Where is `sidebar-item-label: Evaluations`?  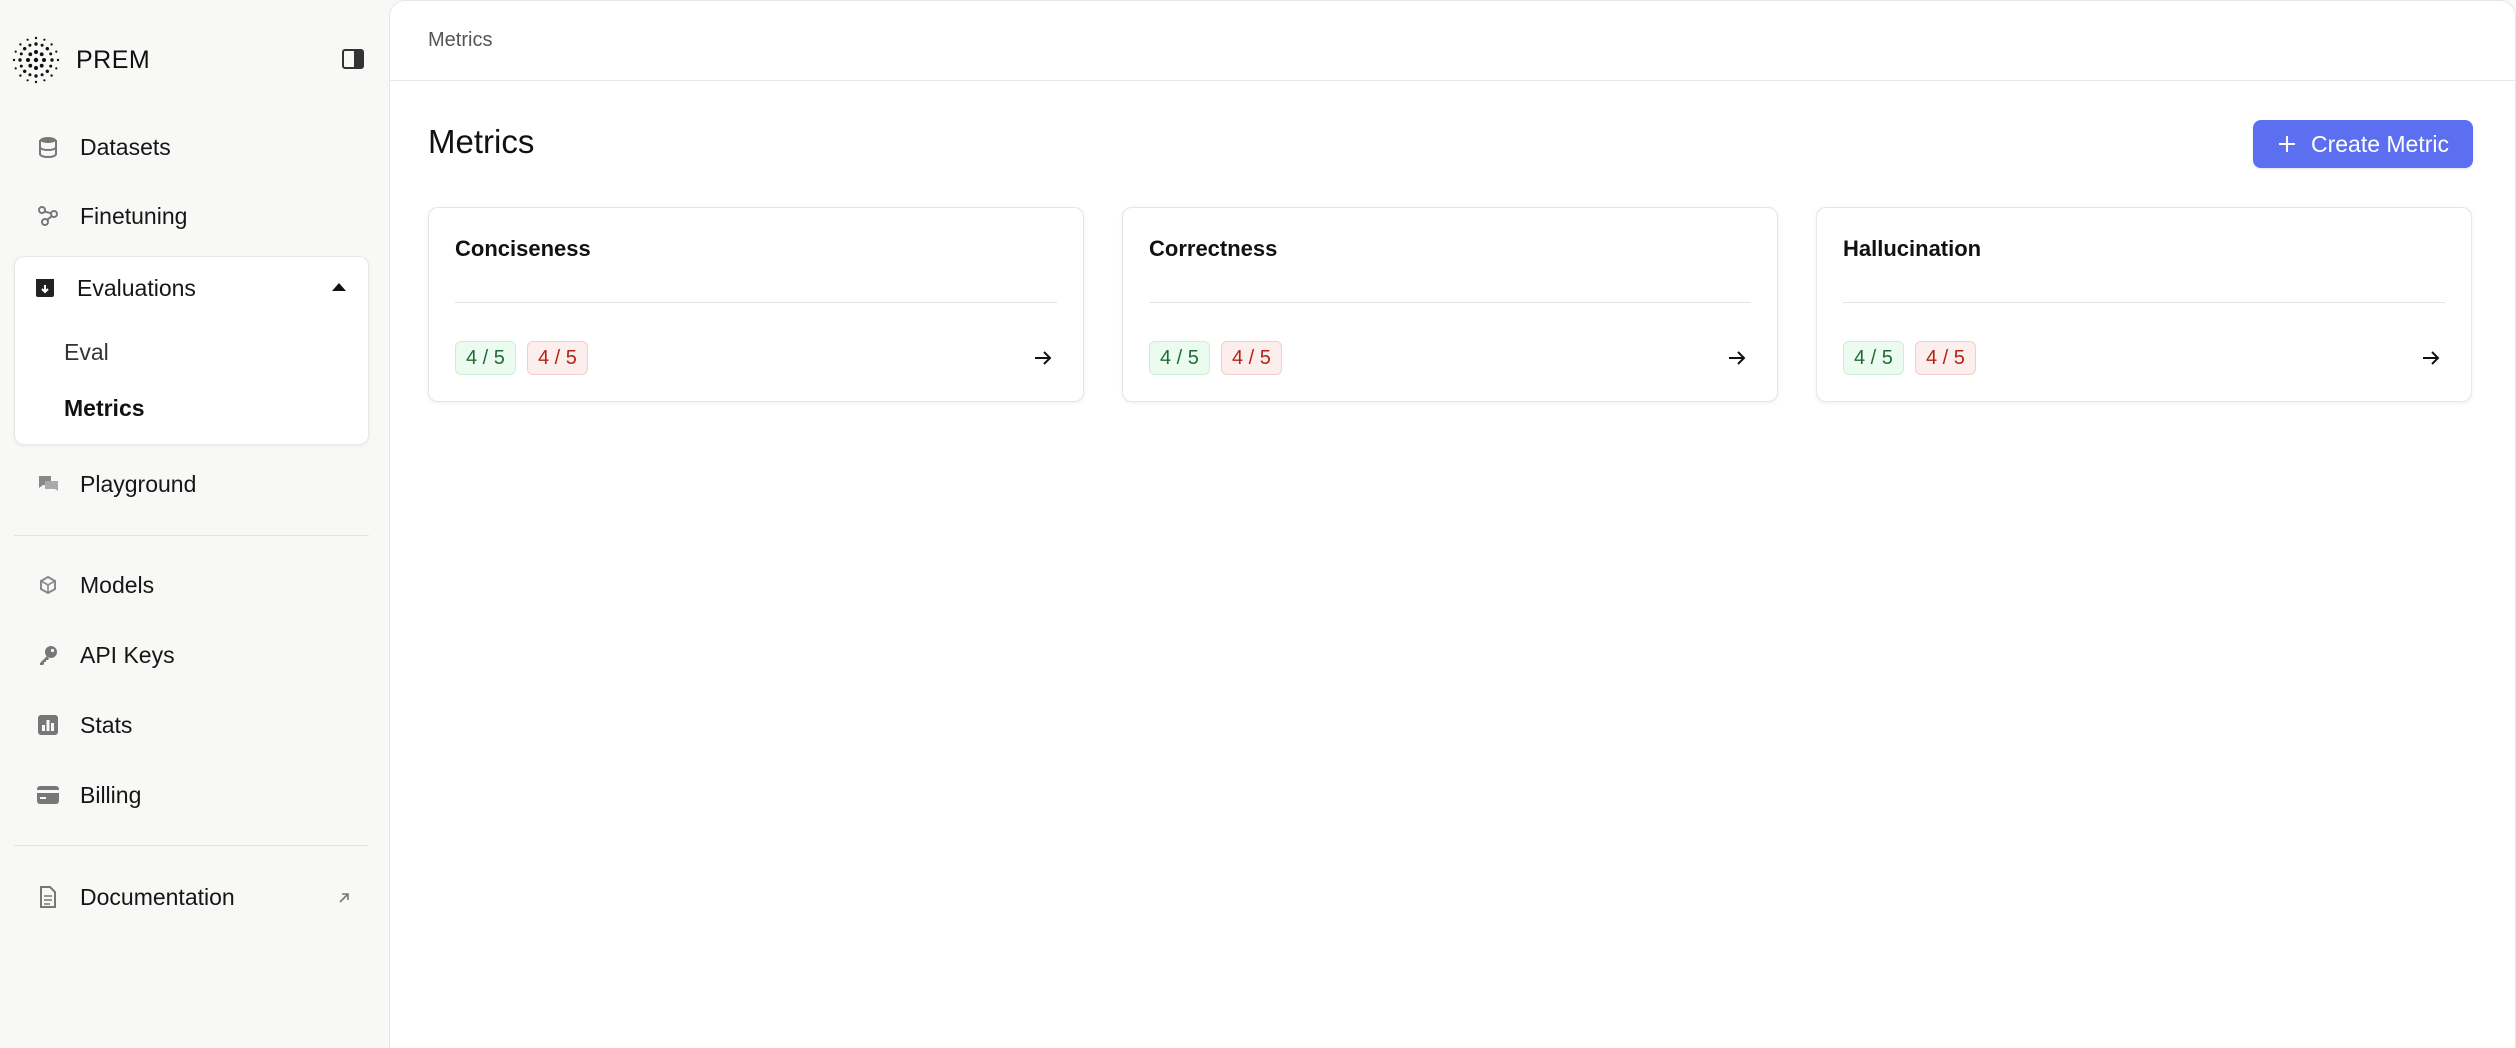
sidebar-item-label: Evaluations is located at coordinates (136, 287).